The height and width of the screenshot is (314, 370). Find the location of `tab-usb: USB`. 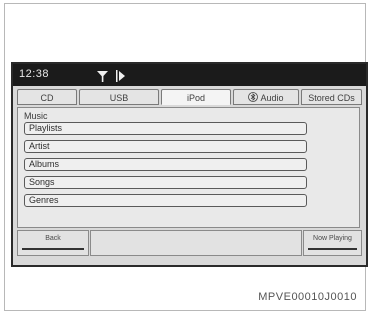

tab-usb: USB is located at coordinates (119, 97).